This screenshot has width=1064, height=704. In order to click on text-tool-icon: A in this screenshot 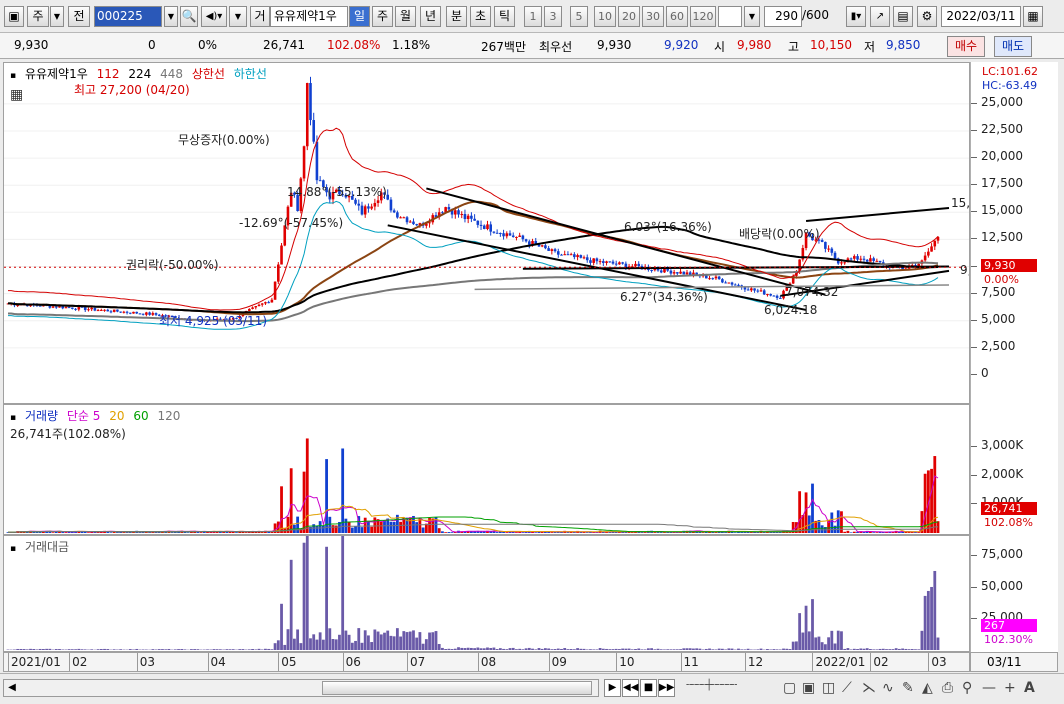, I will do `click(1029, 688)`.